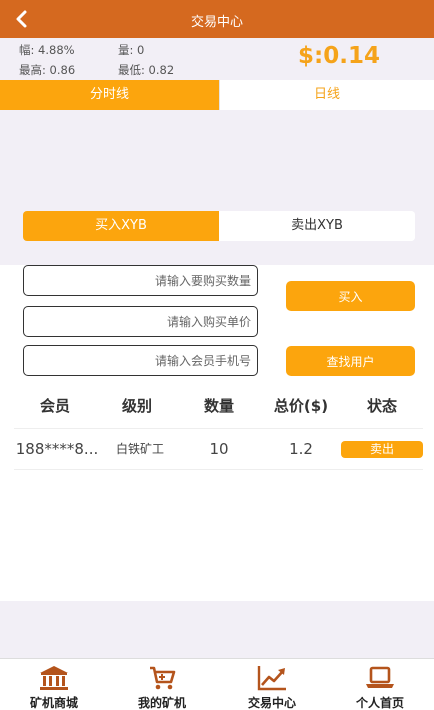  What do you see at coordinates (350, 296) in the screenshot?
I see `buy-button: 买入` at bounding box center [350, 296].